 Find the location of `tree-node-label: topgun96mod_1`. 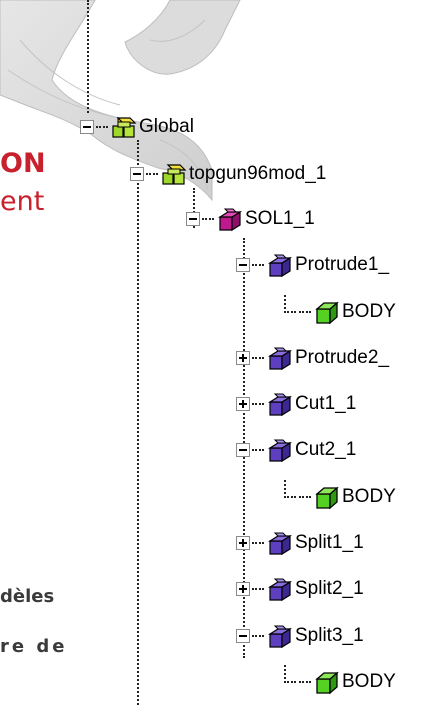

tree-node-label: topgun96mod_1 is located at coordinates (258, 173).